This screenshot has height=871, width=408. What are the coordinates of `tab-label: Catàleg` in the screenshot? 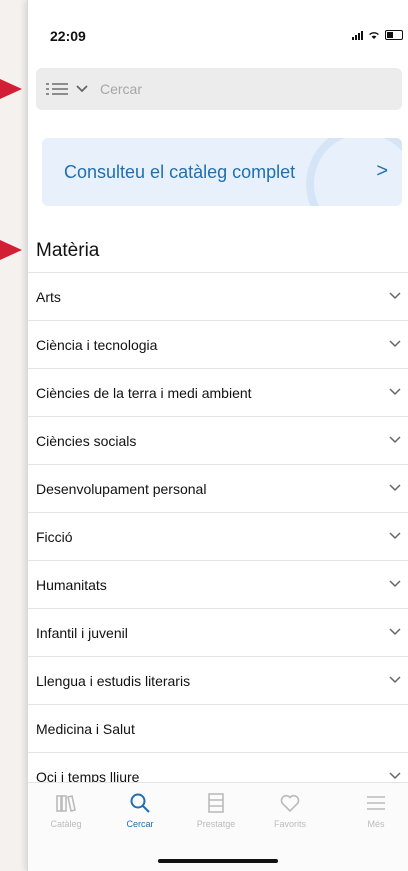 It's located at (66, 824).